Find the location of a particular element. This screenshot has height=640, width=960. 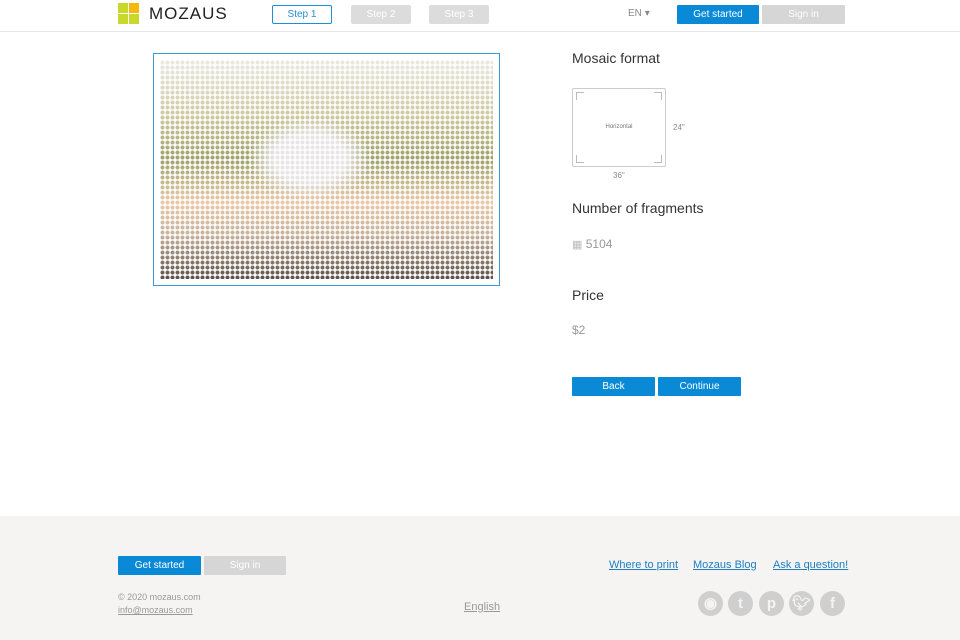

format-label: Horizontal is located at coordinates (619, 127).